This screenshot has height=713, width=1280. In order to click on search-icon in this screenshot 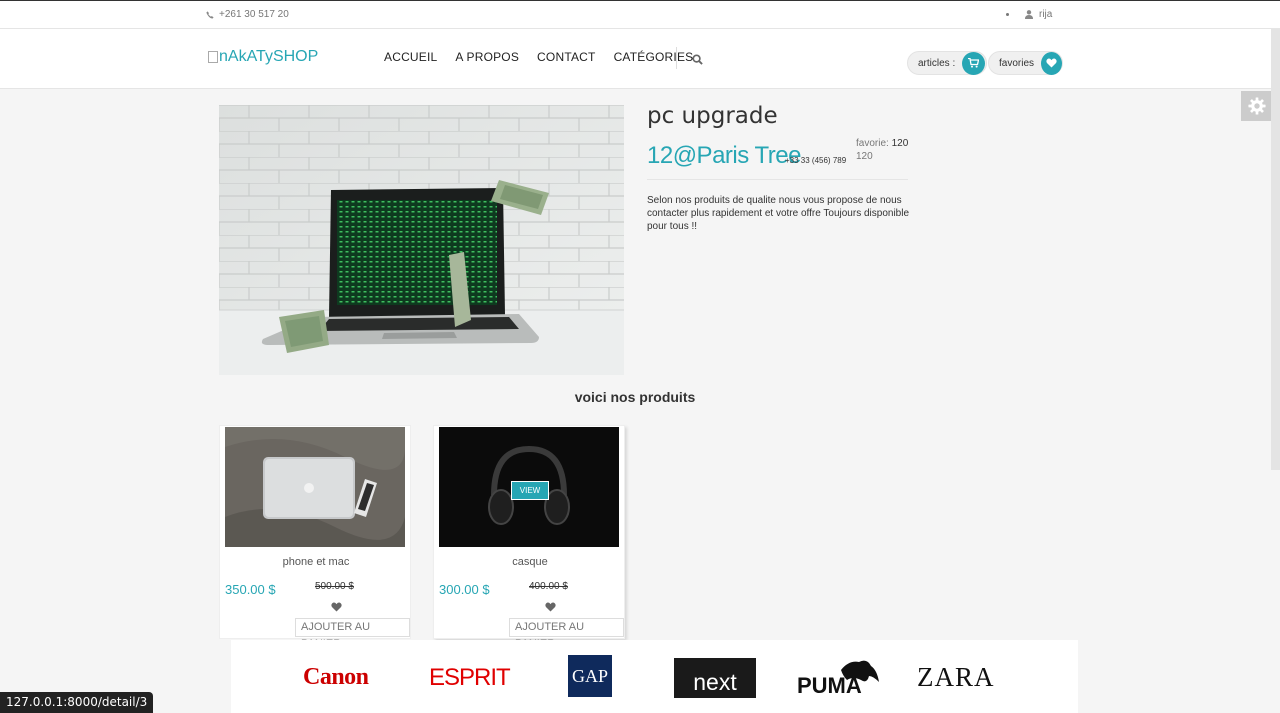, I will do `click(697, 59)`.